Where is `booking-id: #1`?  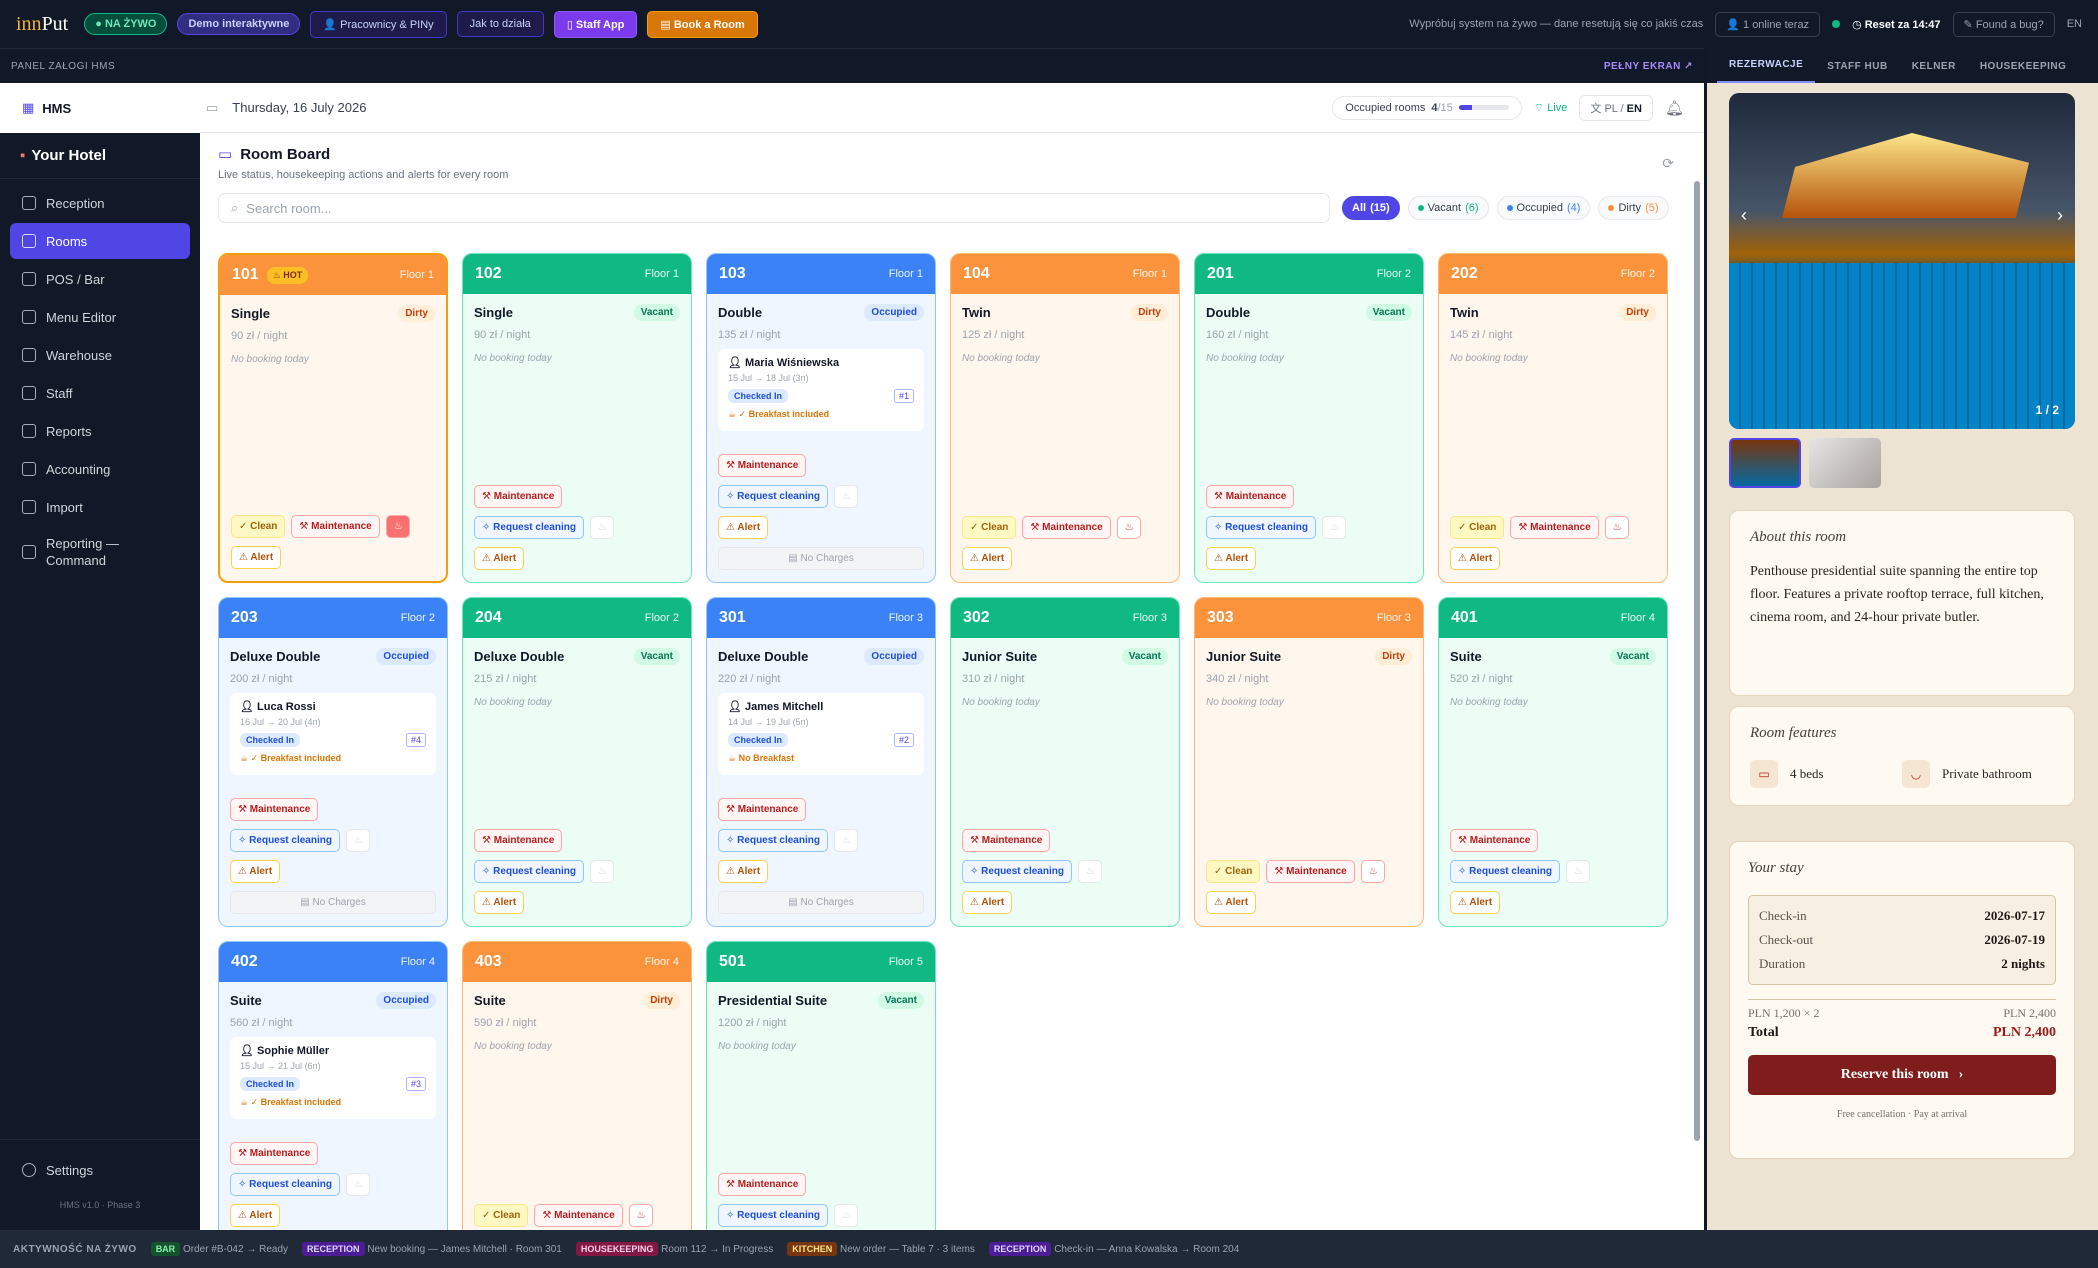
booking-id: #1 is located at coordinates (903, 396).